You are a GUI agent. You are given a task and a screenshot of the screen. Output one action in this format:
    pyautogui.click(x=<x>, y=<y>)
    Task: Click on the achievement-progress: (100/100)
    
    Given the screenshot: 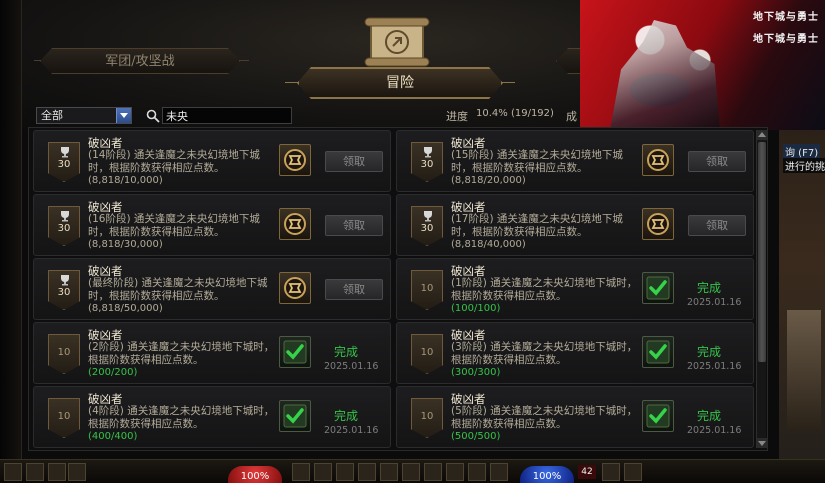 What is the action you would take?
    pyautogui.click(x=476, y=308)
    